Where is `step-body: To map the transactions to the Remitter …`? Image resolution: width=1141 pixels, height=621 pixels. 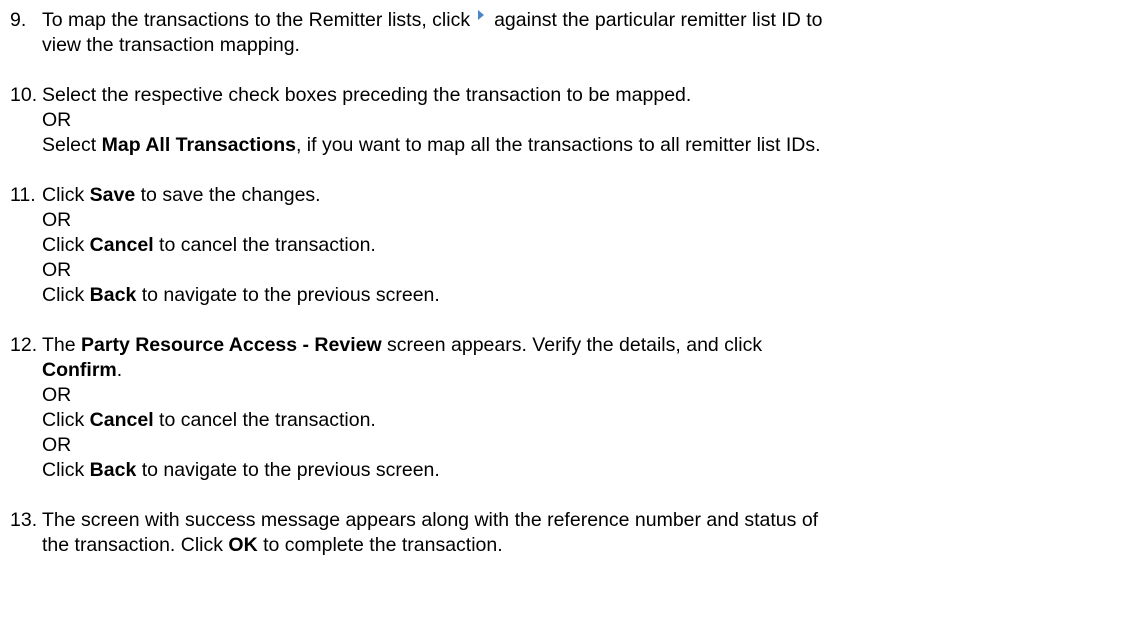 step-body: To map the transactions to the Remitter … is located at coordinates (591, 33).